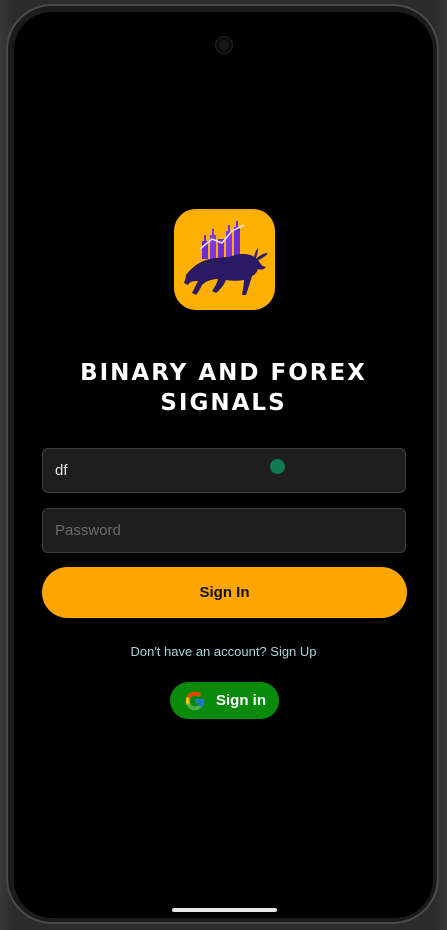 This screenshot has height=930, width=447. Describe the element at coordinates (224, 45) in the screenshot. I see `camera-cutout-icon` at that location.